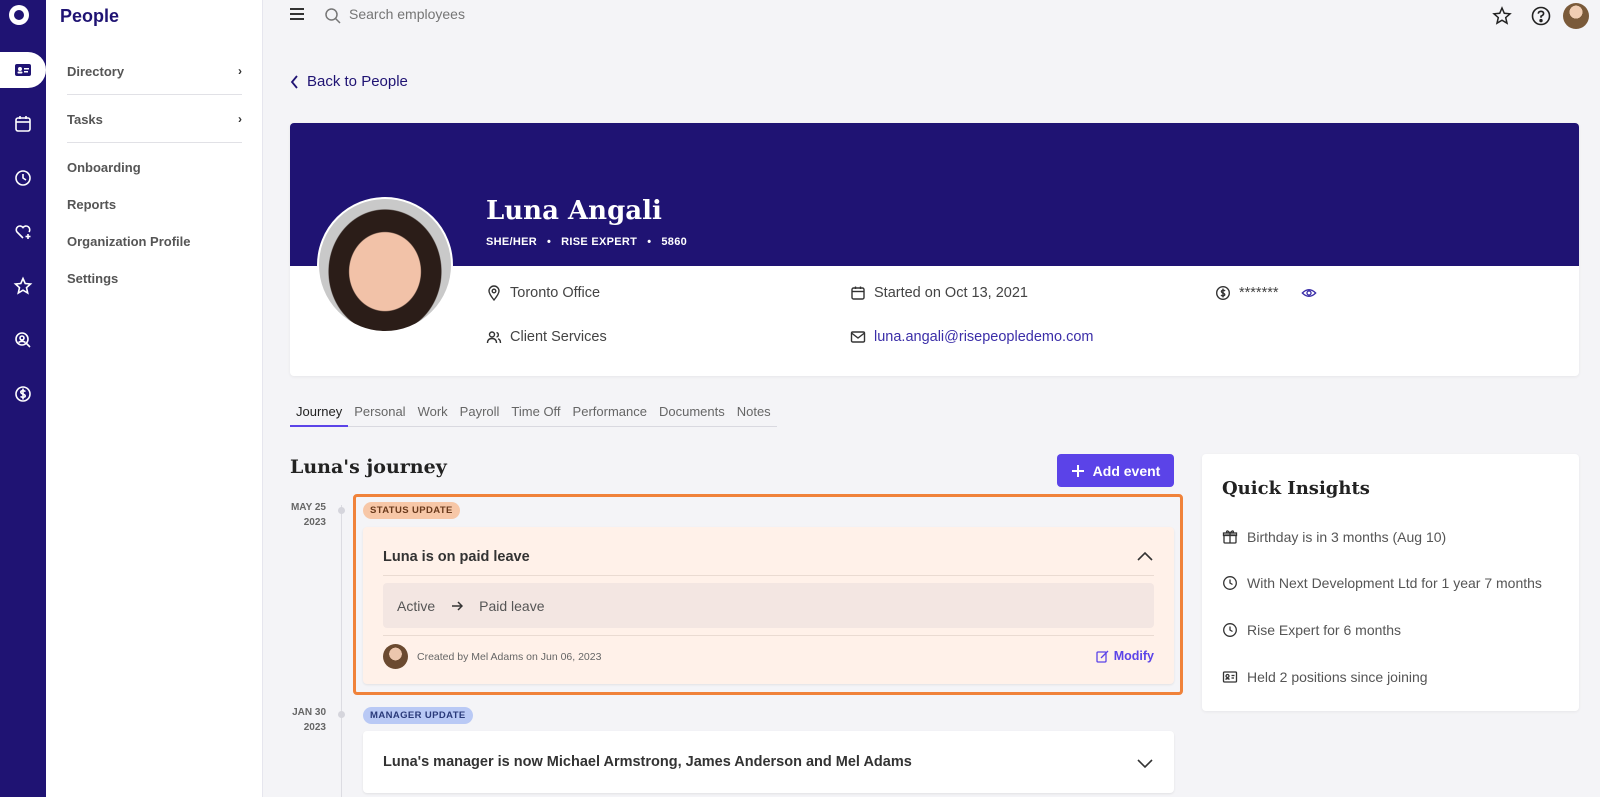 The image size is (1600, 797). I want to click on insight-item: Birthday is in 3 months (Aug 10), so click(1334, 537).